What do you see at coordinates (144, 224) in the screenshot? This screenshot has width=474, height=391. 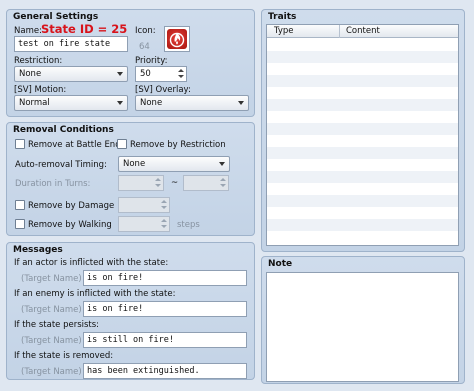 I see `walking-steps-stepper` at bounding box center [144, 224].